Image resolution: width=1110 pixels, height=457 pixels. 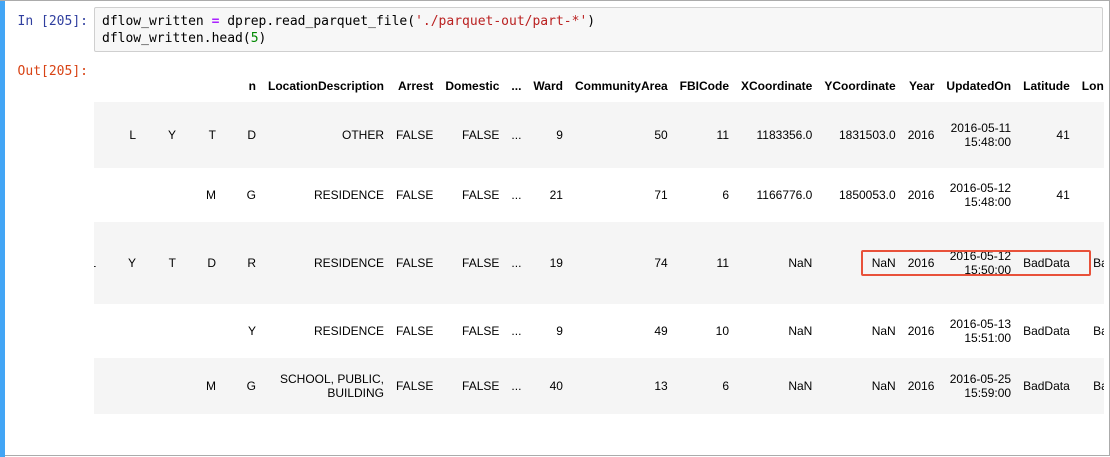 What do you see at coordinates (132, 135) in the screenshot?
I see `cell-clipped-line: L` at bounding box center [132, 135].